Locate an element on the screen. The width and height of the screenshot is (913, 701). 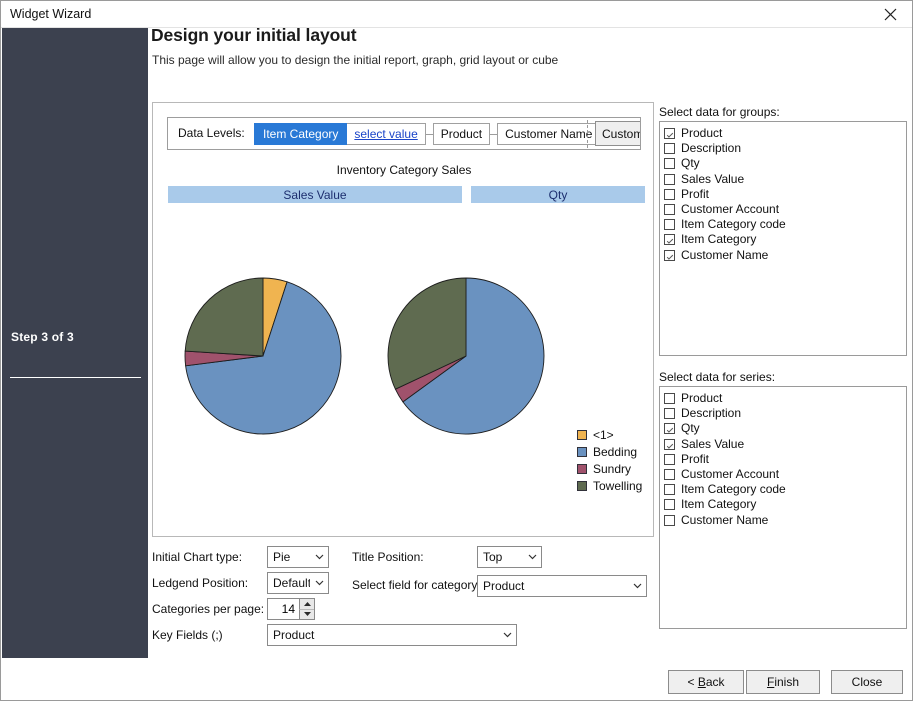
data-level-select-value: select value is located at coordinates (386, 134).